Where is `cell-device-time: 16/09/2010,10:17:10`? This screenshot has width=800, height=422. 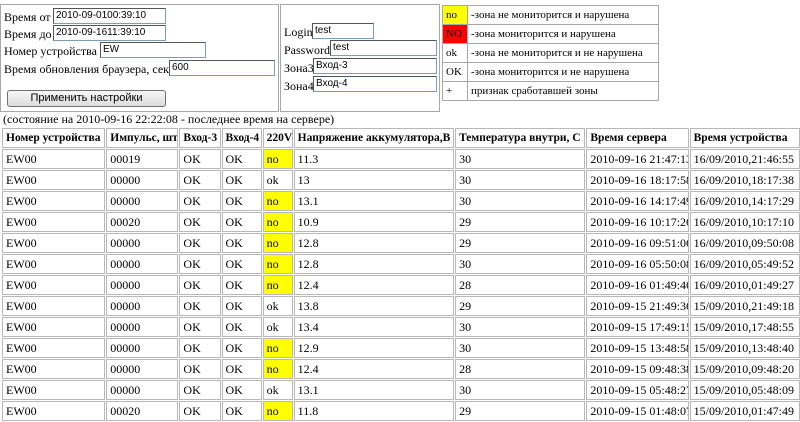 cell-device-time: 16/09/2010,10:17:10 is located at coordinates (744, 222).